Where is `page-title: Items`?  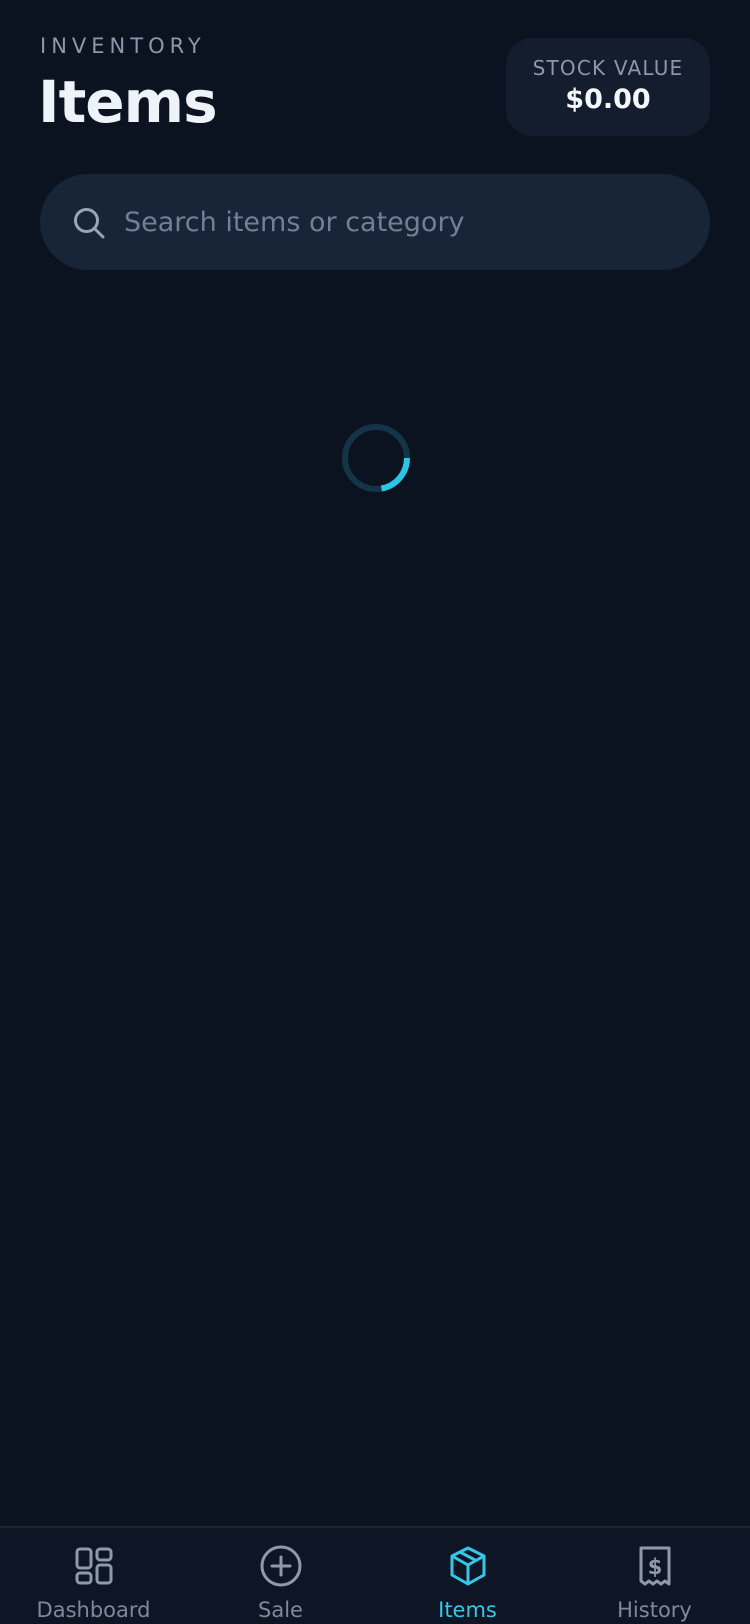
page-title: Items is located at coordinates (128, 102).